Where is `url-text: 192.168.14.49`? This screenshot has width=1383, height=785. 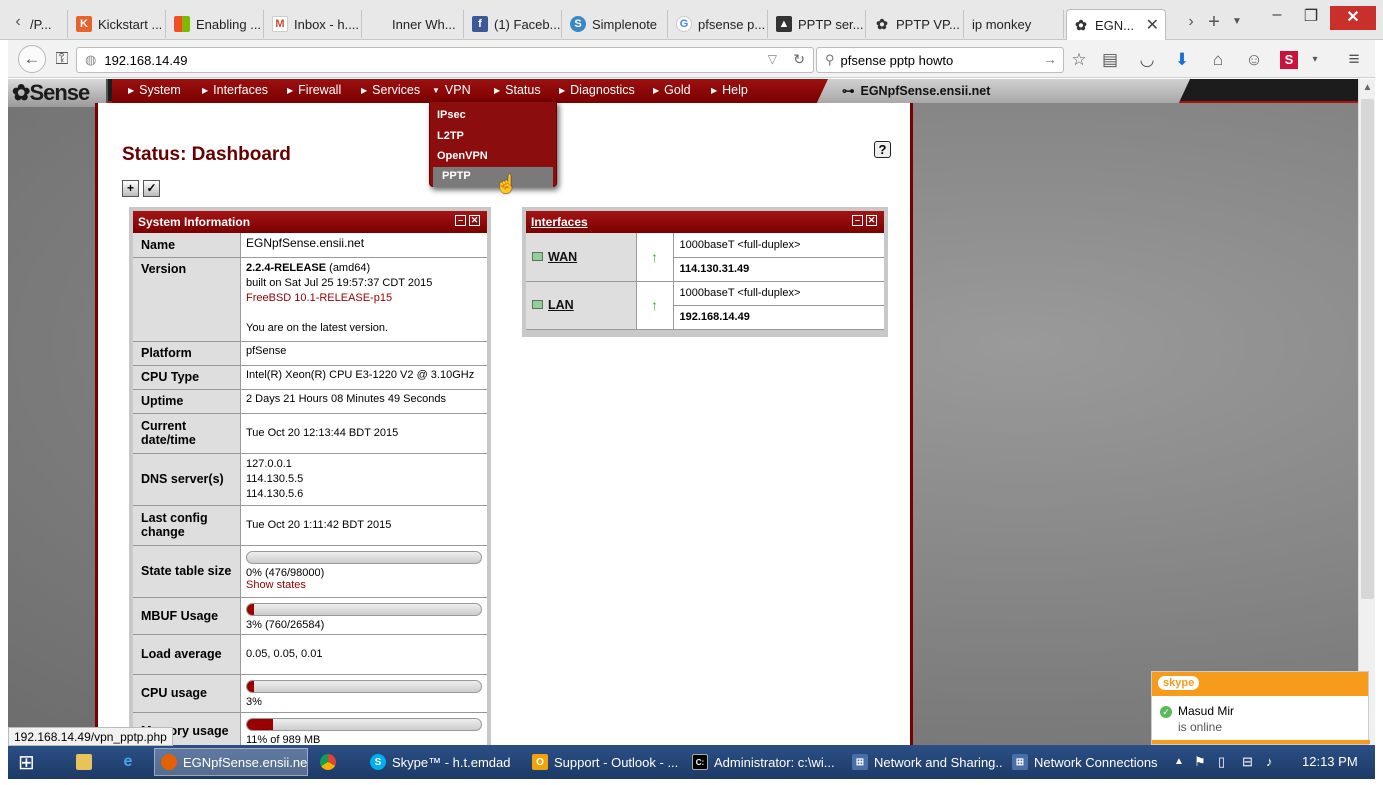
url-text: 192.168.14.49 is located at coordinates (146, 60).